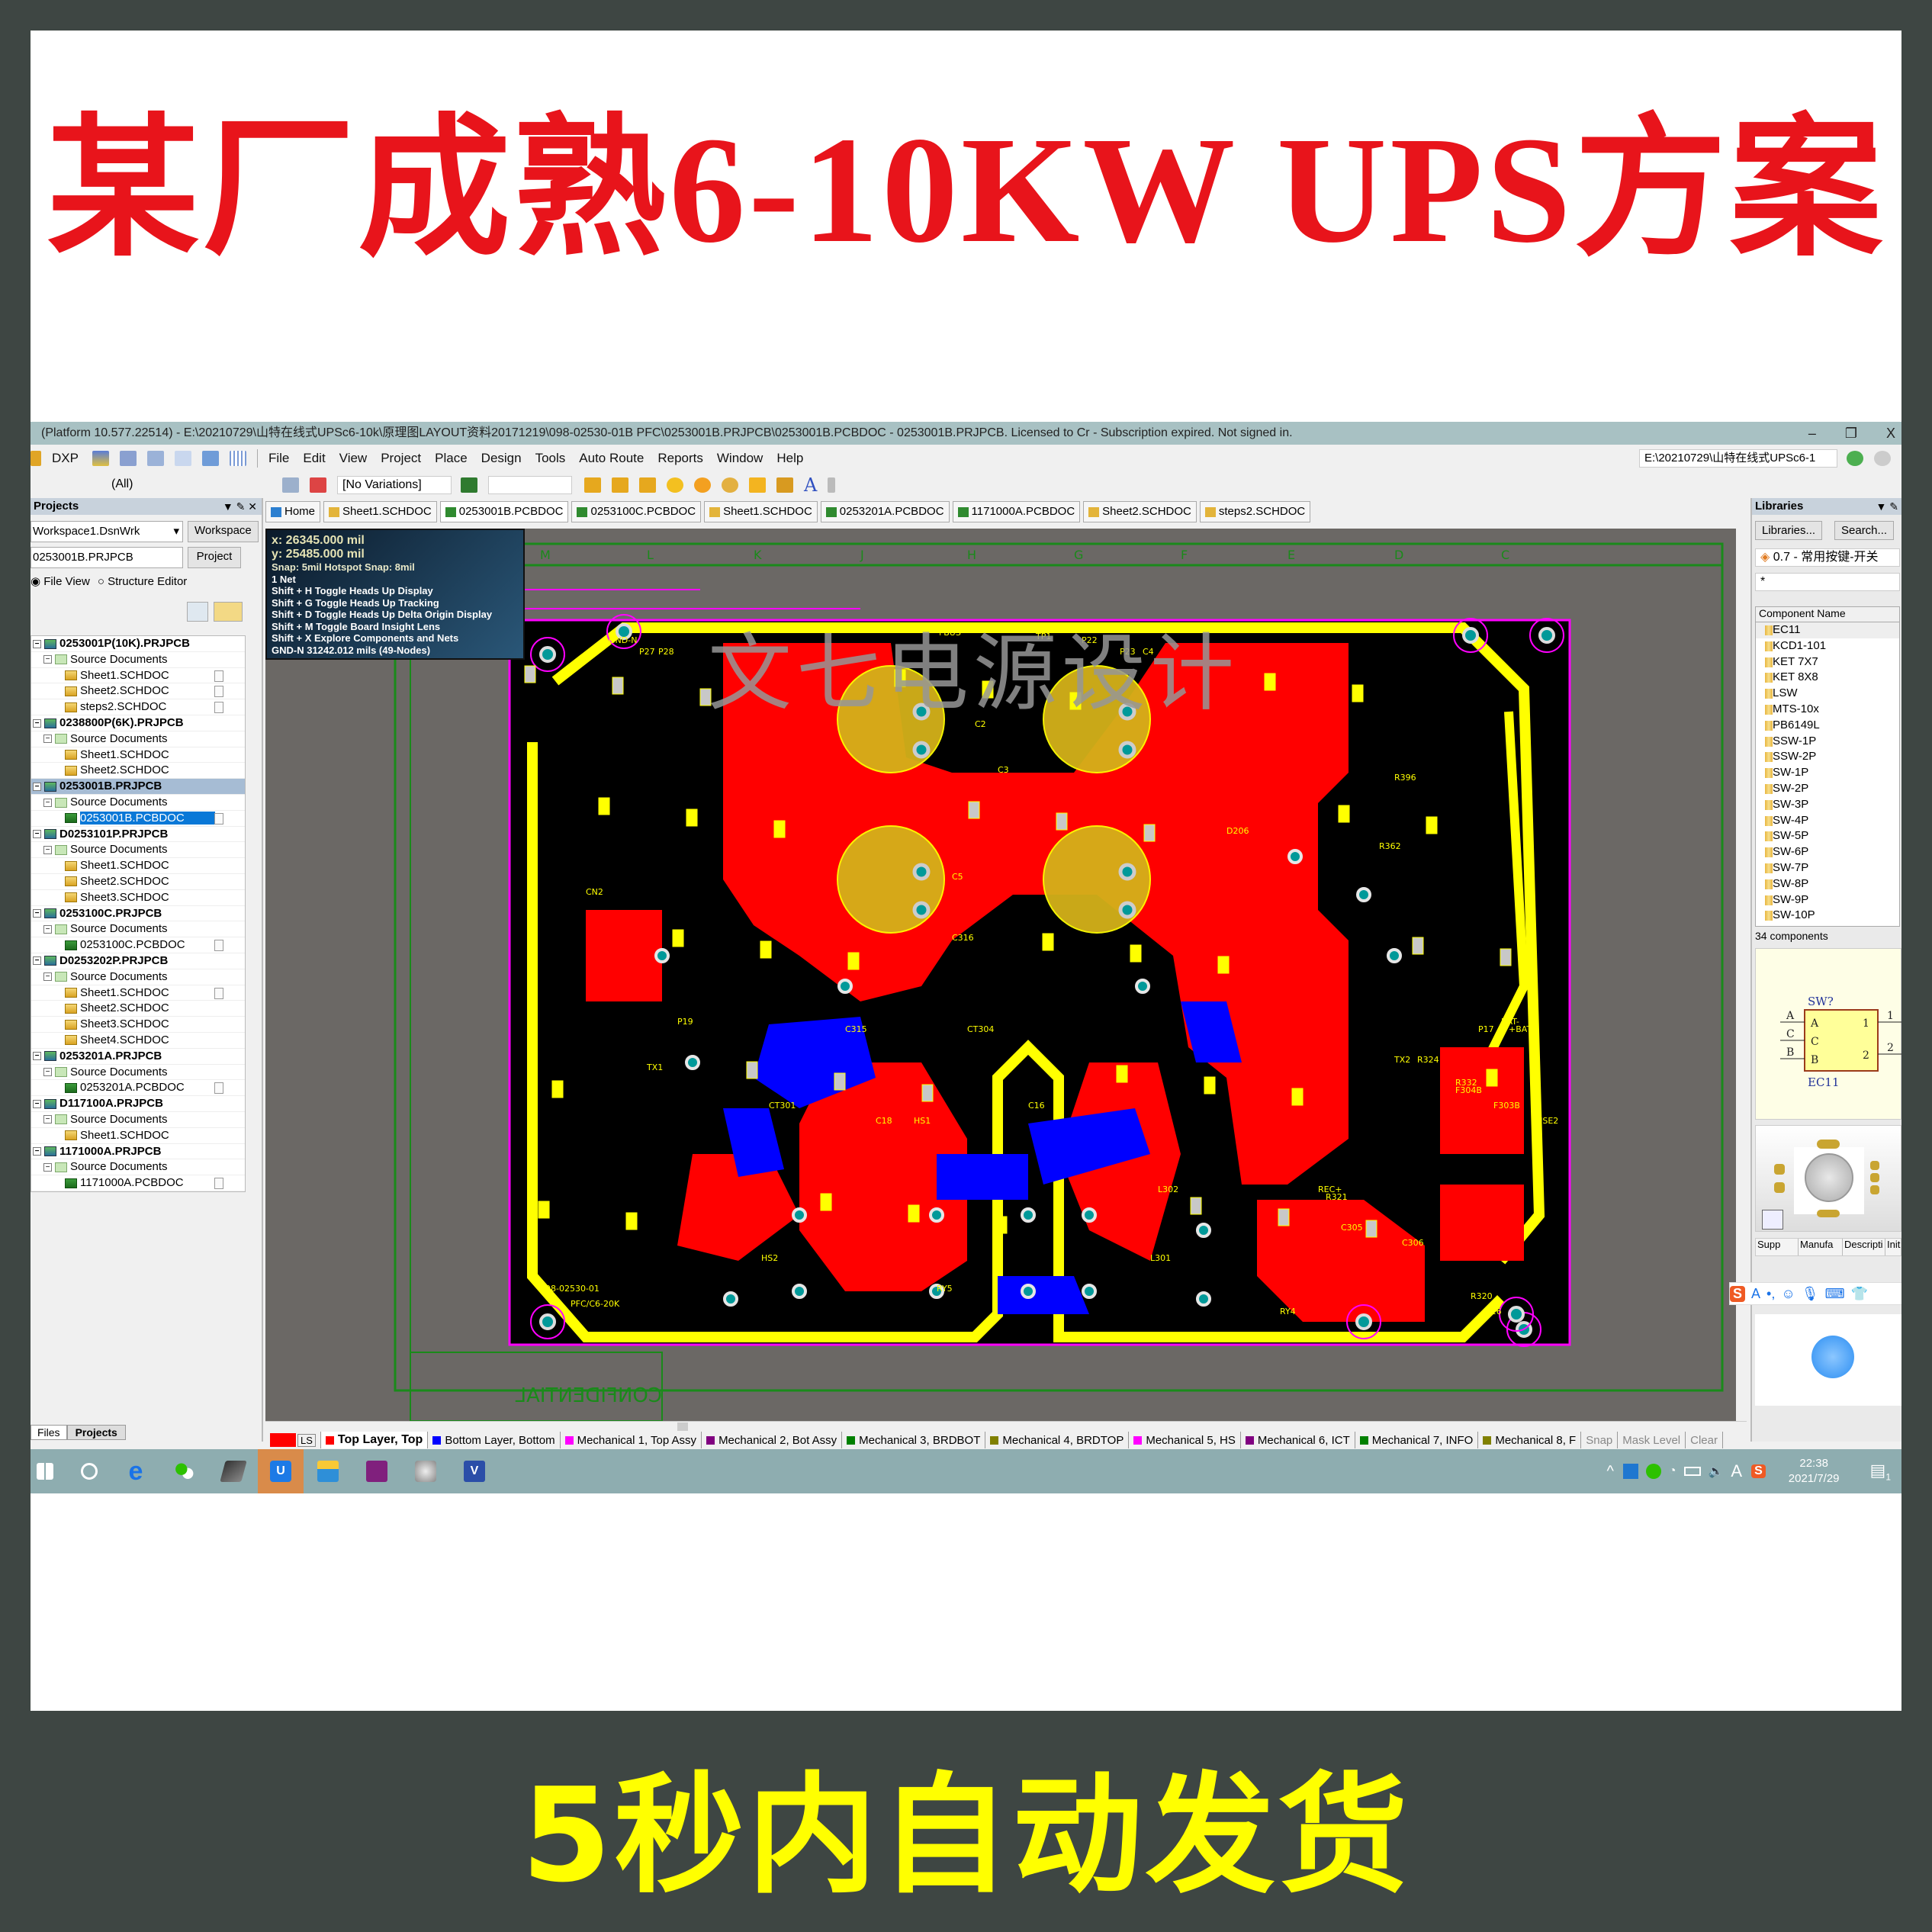 The image size is (1932, 1932). What do you see at coordinates (730, 485) in the screenshot?
I see `arc-icon` at bounding box center [730, 485].